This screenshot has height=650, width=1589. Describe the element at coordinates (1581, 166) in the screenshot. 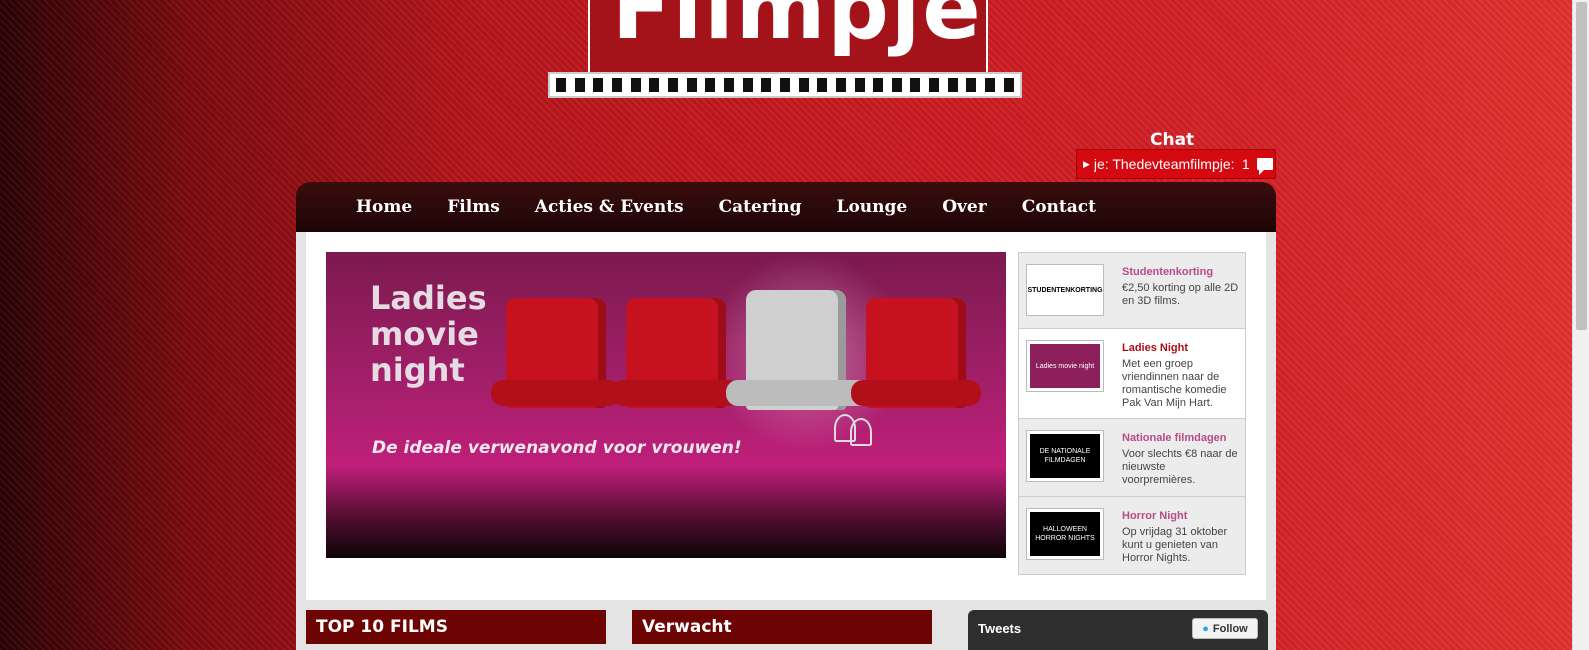

I see `scrollbar-thumb` at that location.